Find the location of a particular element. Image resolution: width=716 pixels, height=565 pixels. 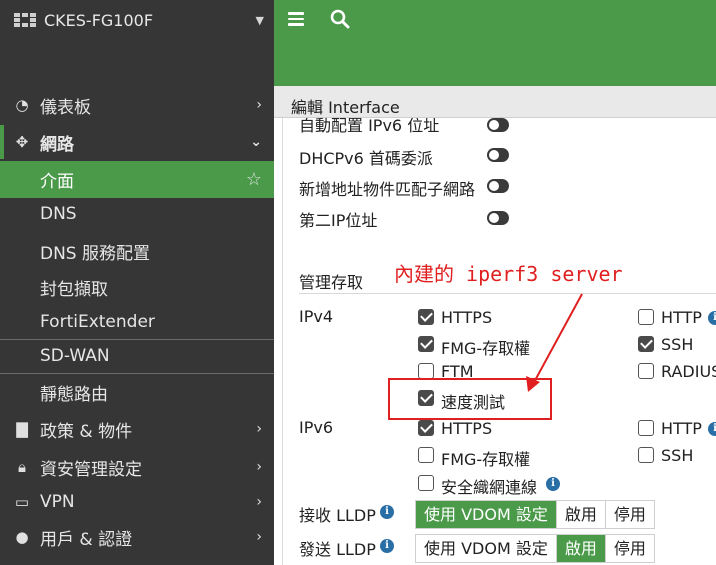

section-divider is located at coordinates (507, 293).